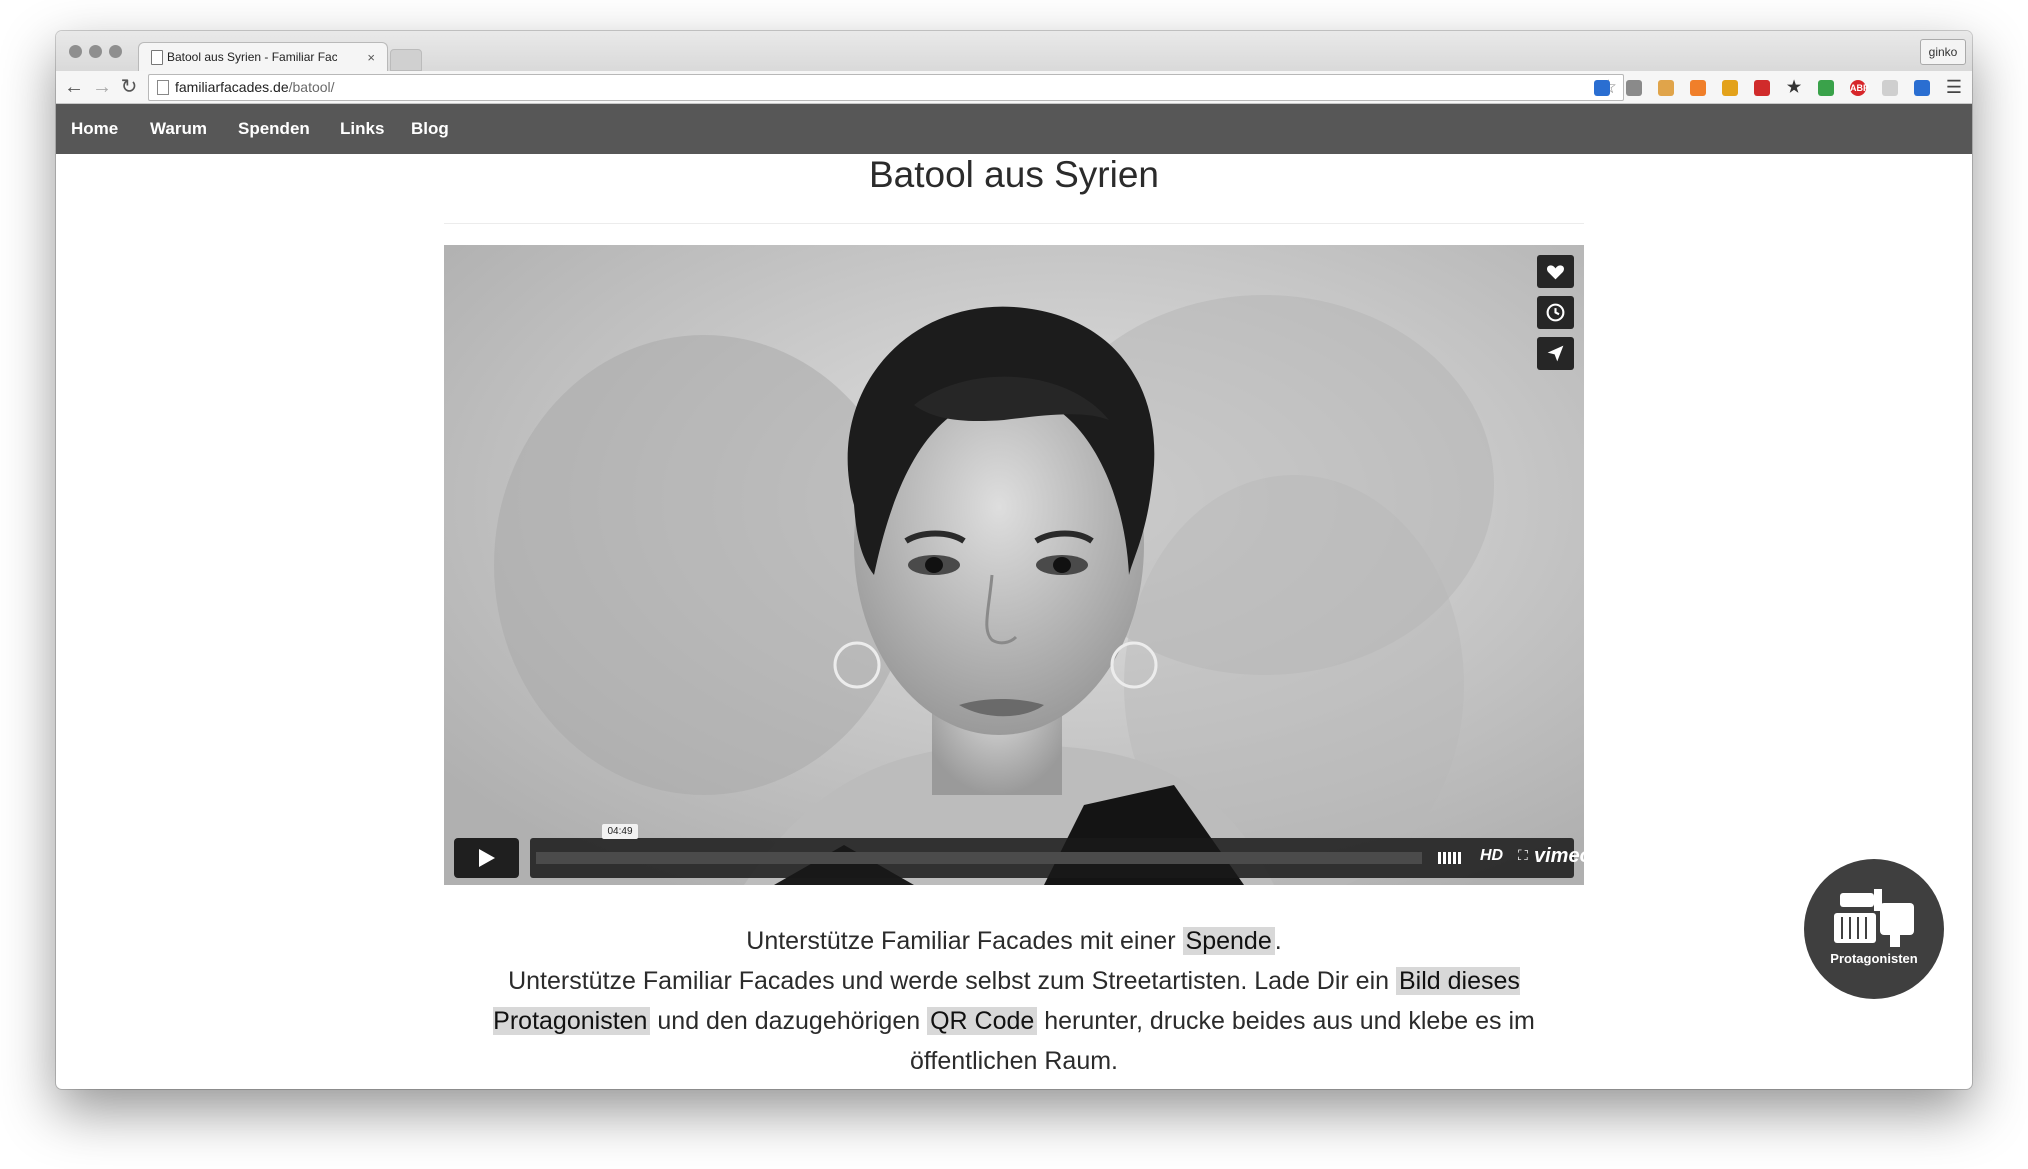 This screenshot has width=2028, height=1169. I want to click on play-icon, so click(487, 858).